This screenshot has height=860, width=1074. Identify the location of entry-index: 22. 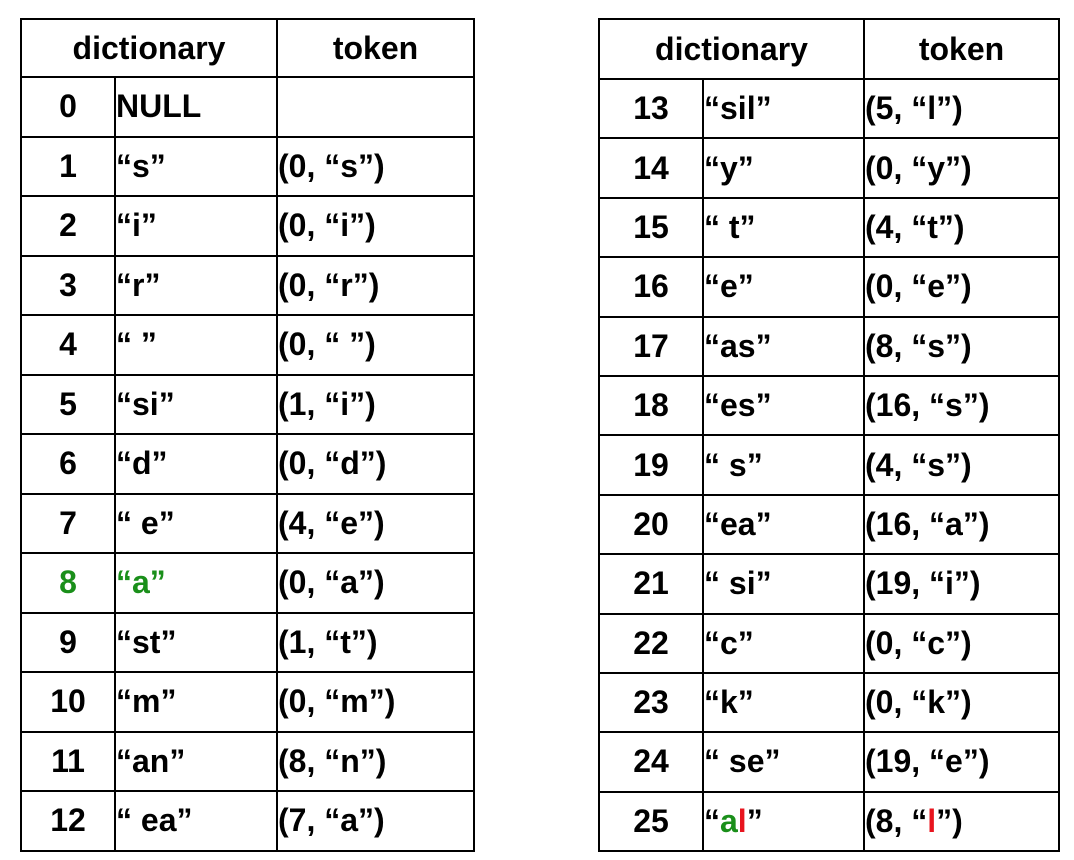
(651, 643).